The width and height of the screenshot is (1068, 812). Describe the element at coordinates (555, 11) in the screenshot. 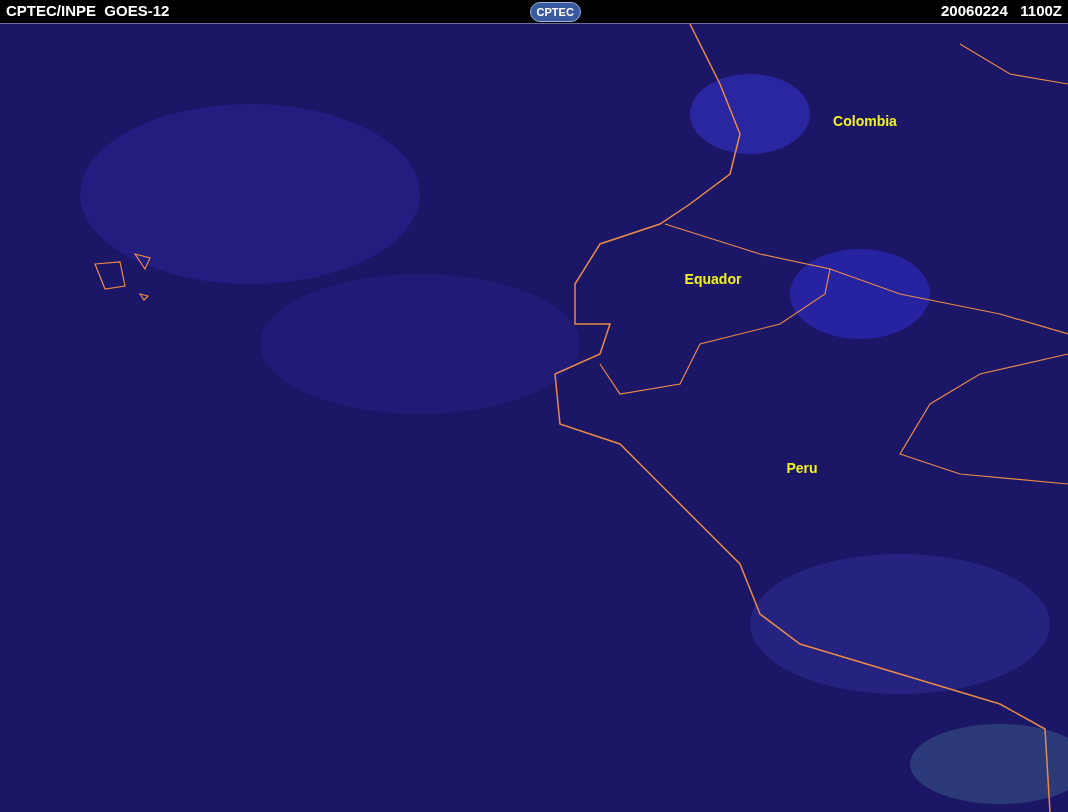

I see `logo: CPTEC` at that location.